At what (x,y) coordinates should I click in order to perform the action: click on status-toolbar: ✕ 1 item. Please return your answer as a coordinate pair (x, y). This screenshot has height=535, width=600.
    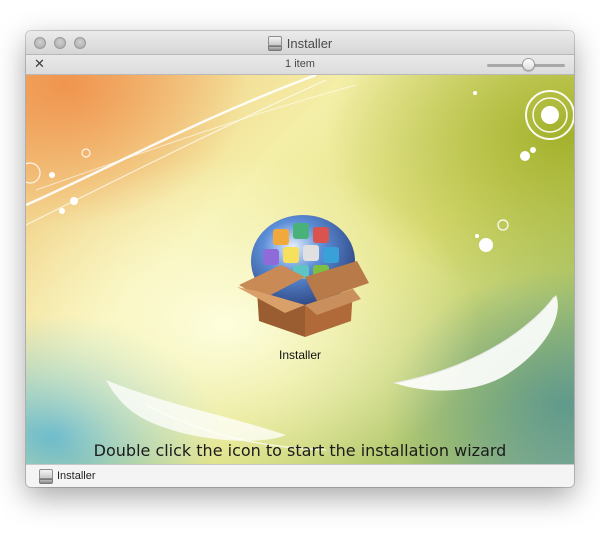
    Looking at the image, I should click on (300, 65).